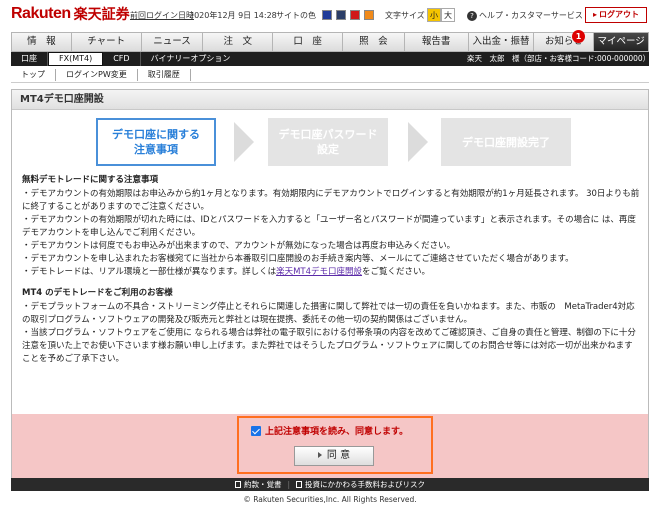  What do you see at coordinates (296, 15) in the screenshot?
I see `site-color-label: サイトの色` at bounding box center [296, 15].